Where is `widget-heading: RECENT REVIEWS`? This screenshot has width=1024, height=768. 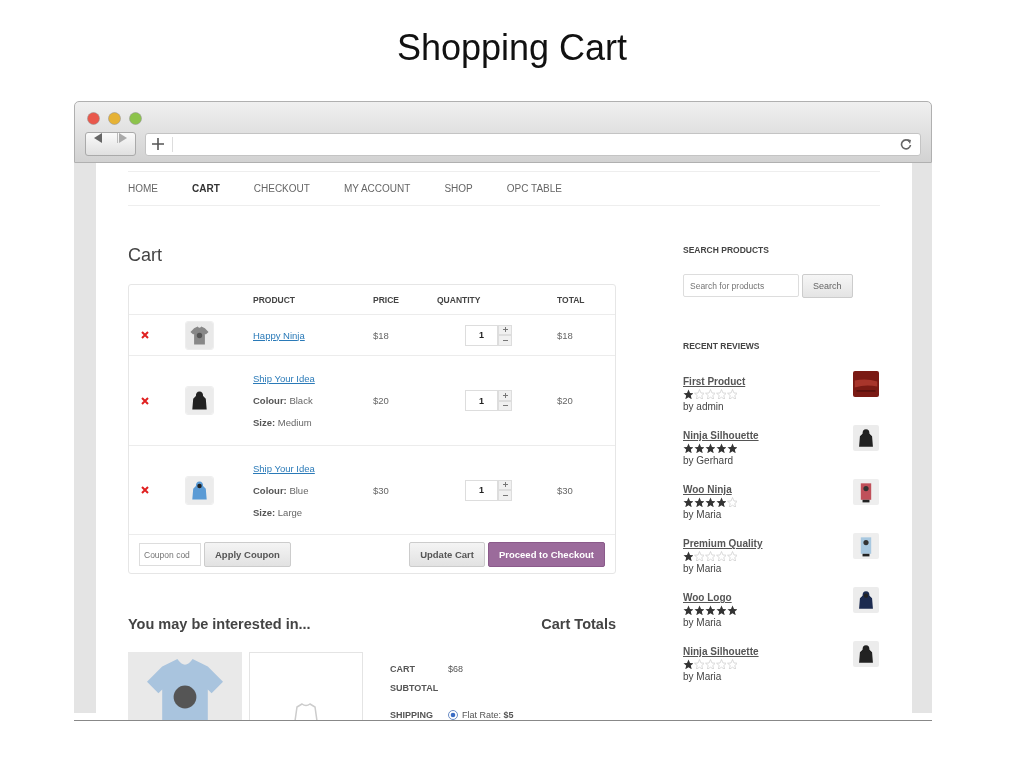 widget-heading: RECENT REVIEWS is located at coordinates (722, 346).